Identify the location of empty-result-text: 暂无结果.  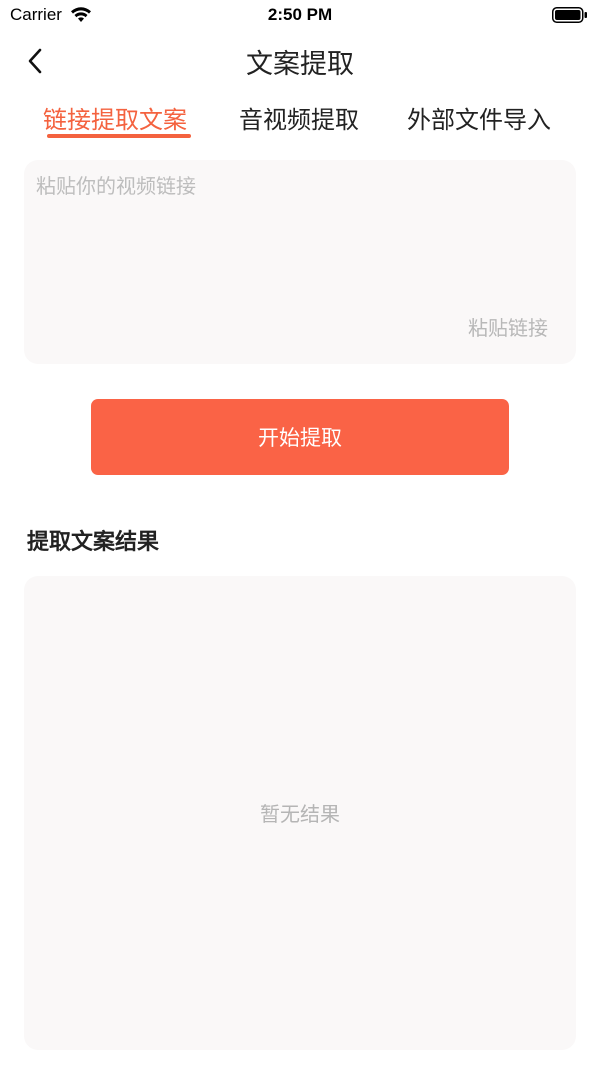
(300, 814).